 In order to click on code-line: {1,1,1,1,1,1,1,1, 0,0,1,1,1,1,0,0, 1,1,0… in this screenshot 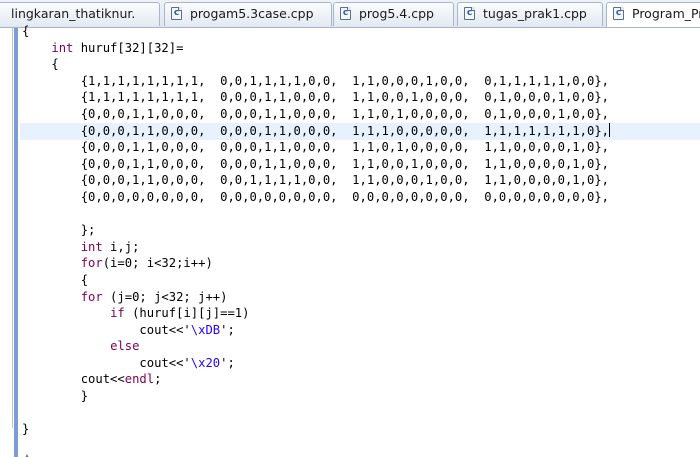, I will do `click(316, 81)`.